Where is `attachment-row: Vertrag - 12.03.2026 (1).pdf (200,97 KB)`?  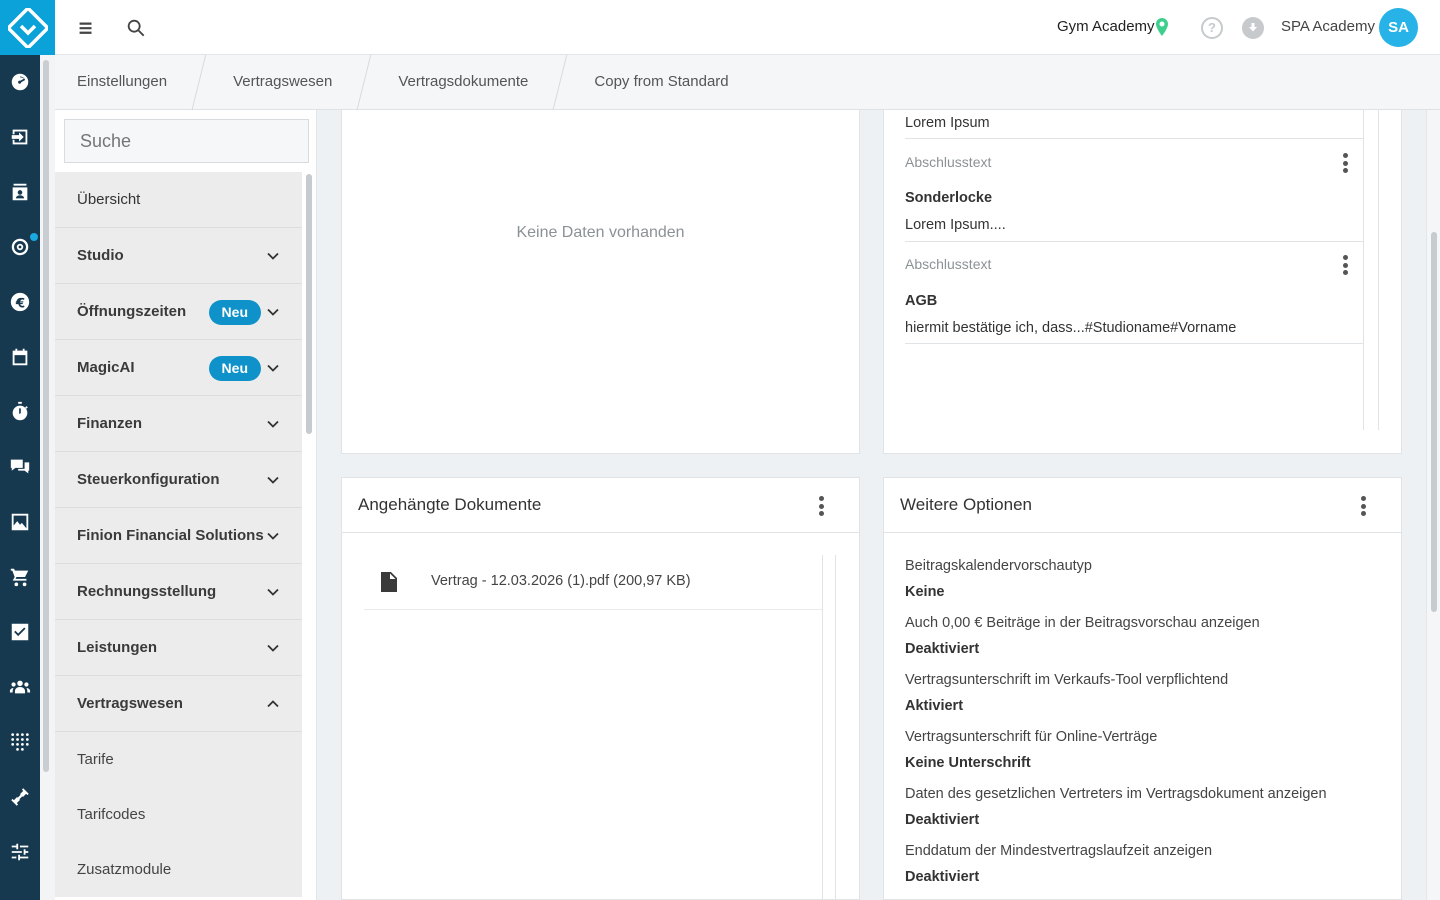
attachment-row: Vertrag - 12.03.2026 (1).pdf (200,97 KB) is located at coordinates (593, 582).